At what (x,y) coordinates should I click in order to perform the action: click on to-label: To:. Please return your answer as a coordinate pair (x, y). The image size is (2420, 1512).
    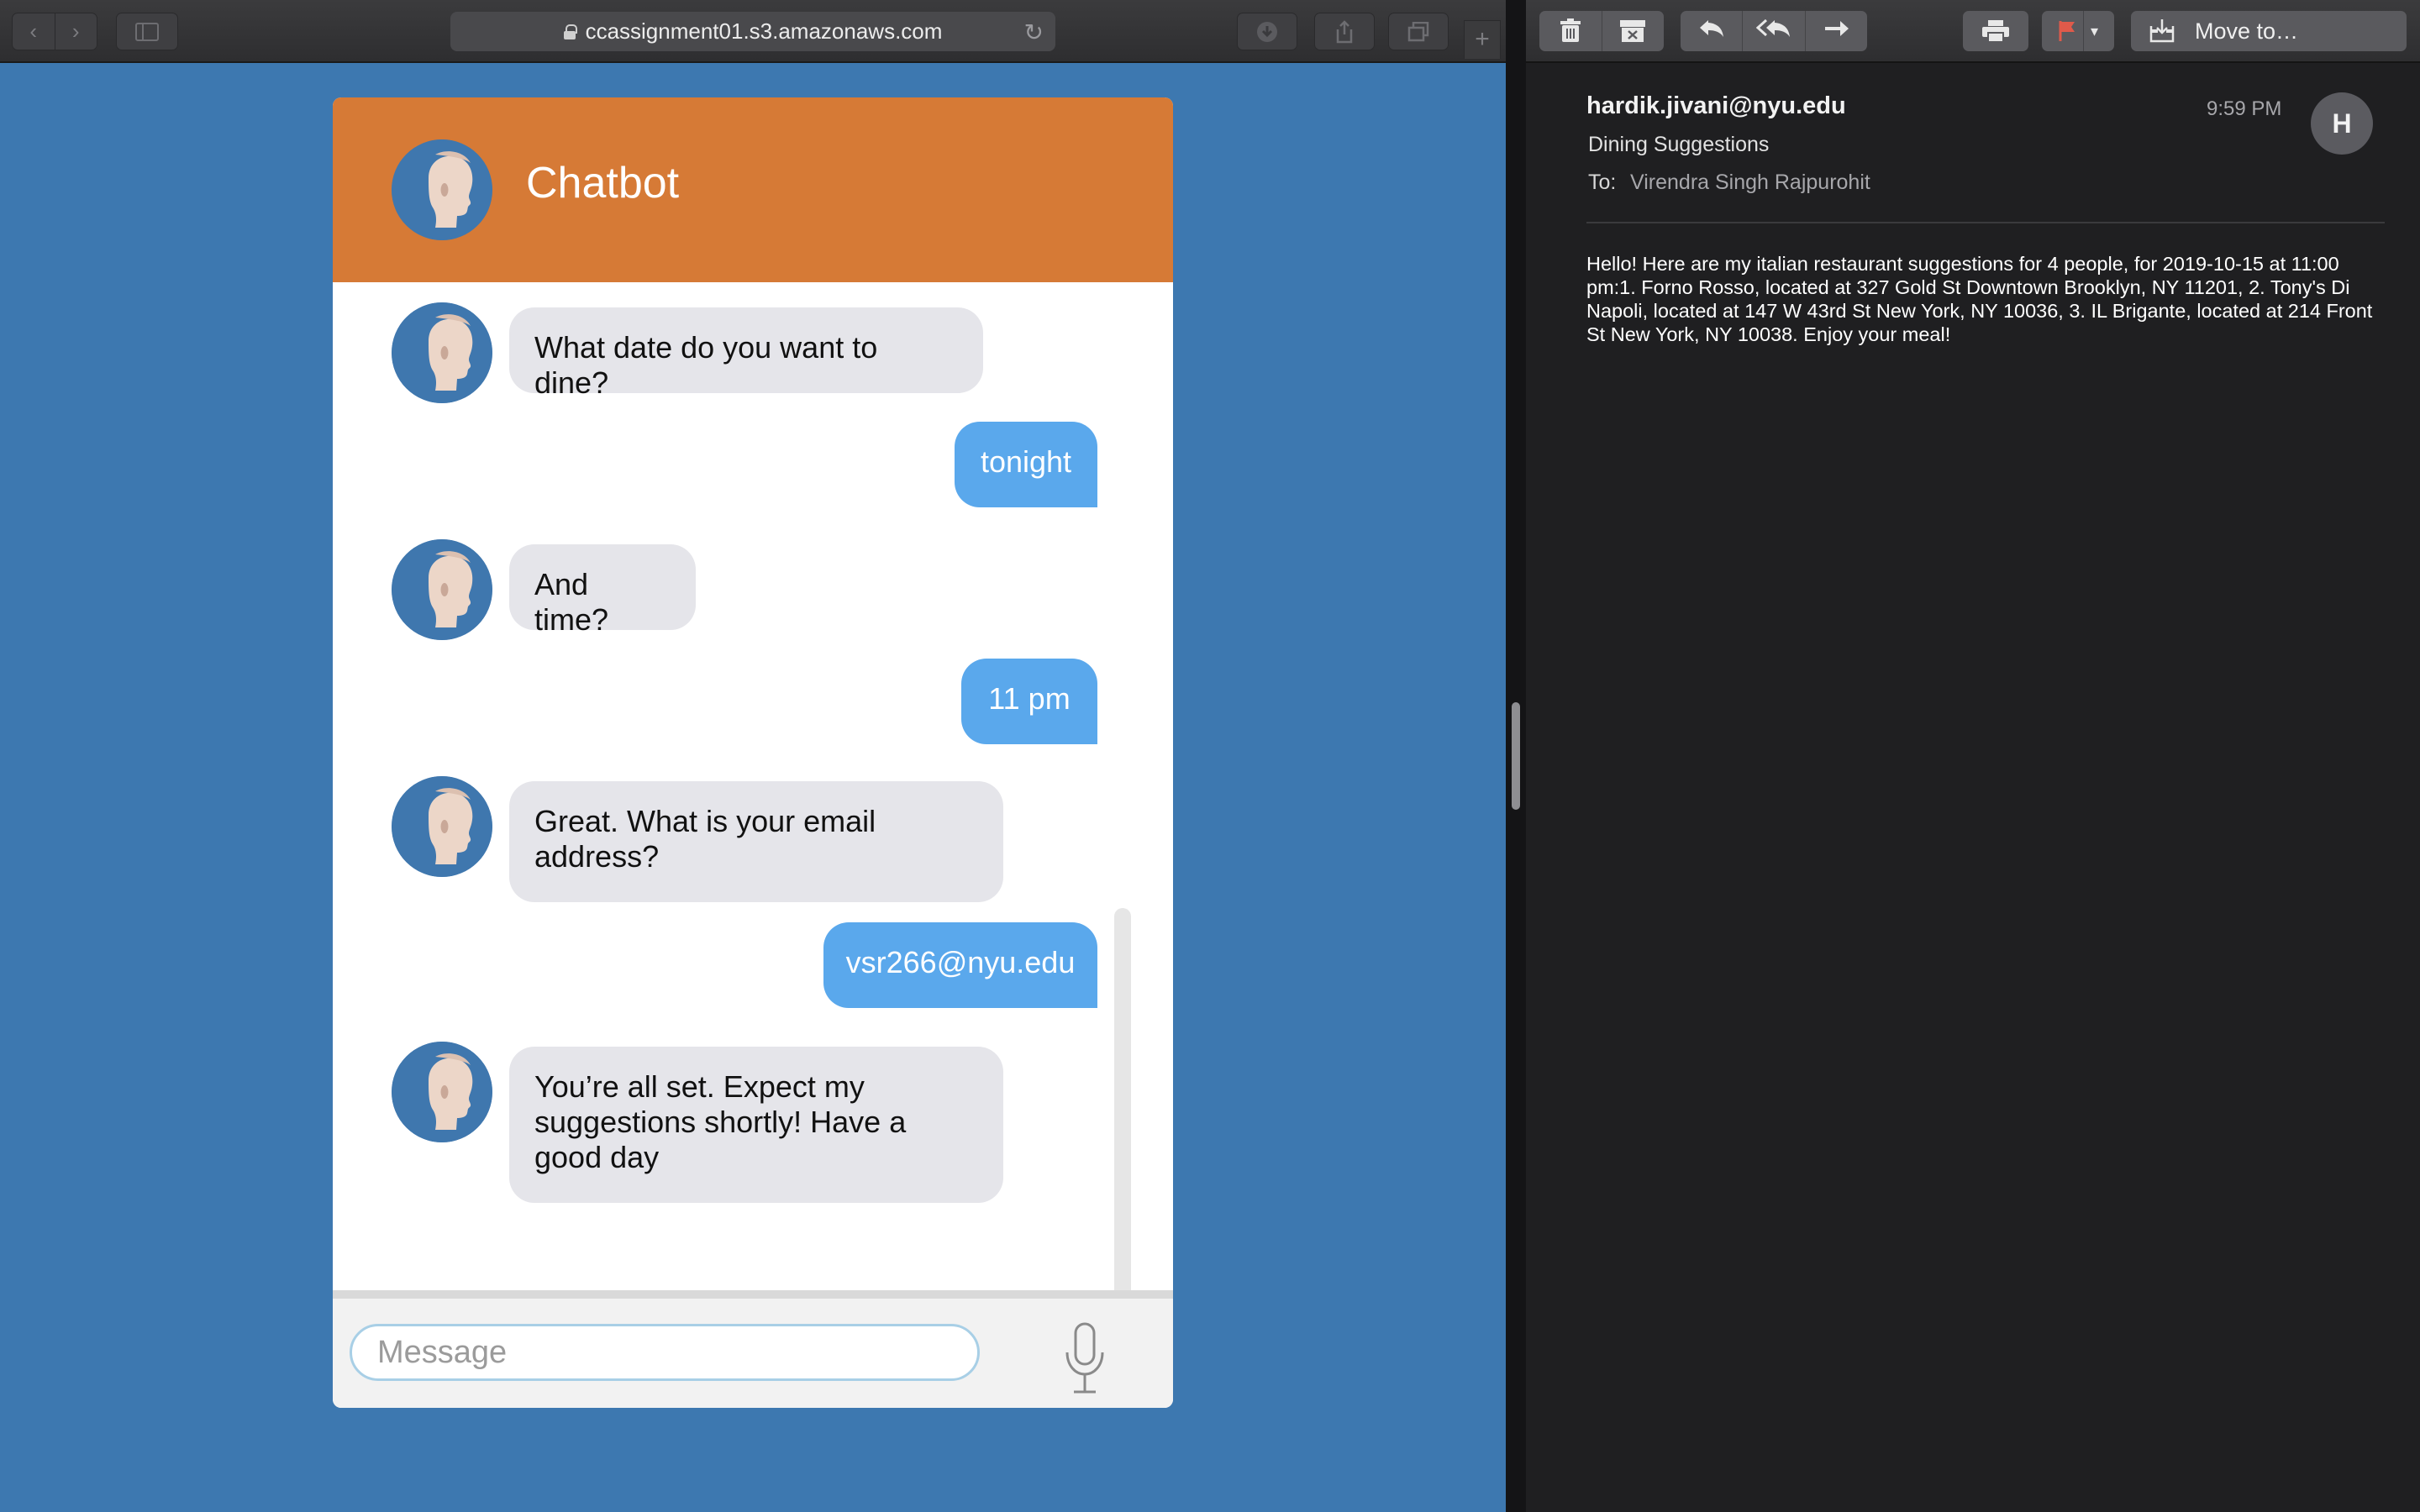
    Looking at the image, I should click on (1602, 182).